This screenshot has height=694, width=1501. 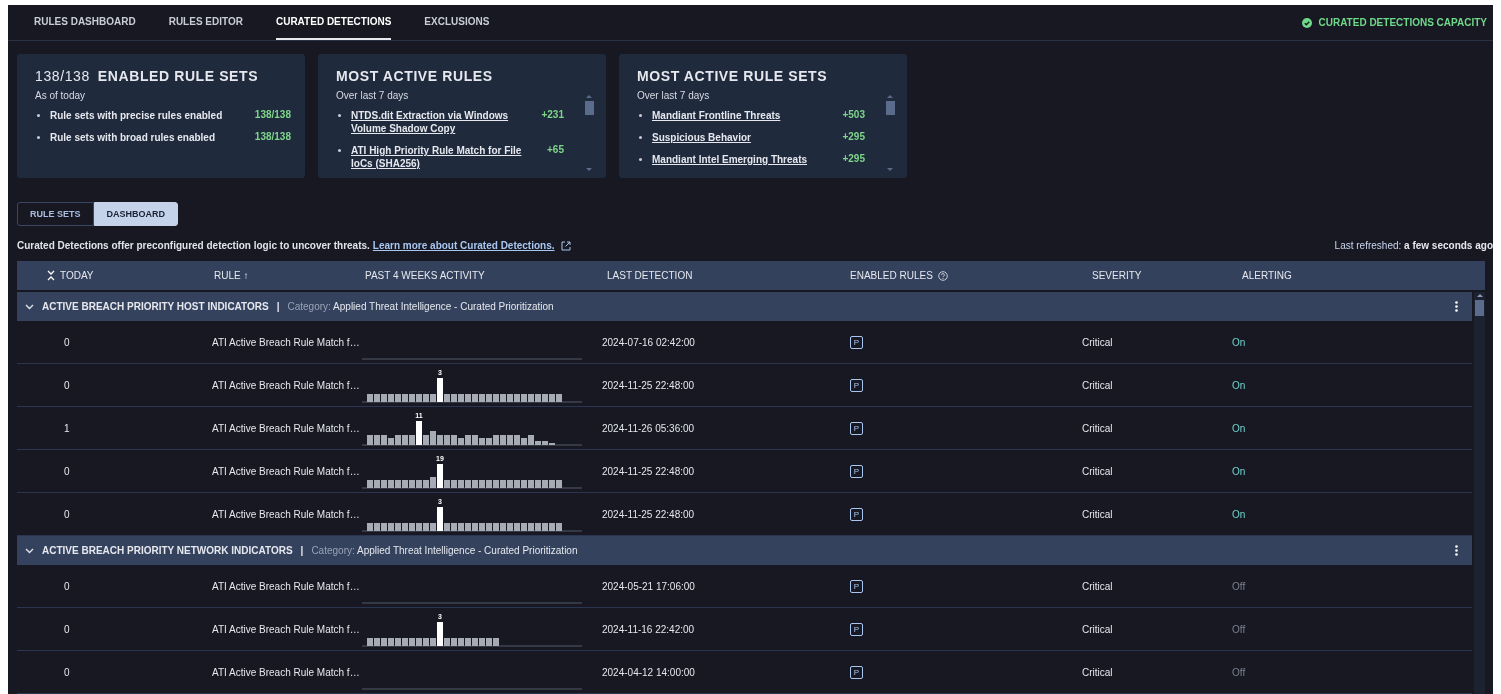 What do you see at coordinates (942, 275) in the screenshot?
I see `help-icon` at bounding box center [942, 275].